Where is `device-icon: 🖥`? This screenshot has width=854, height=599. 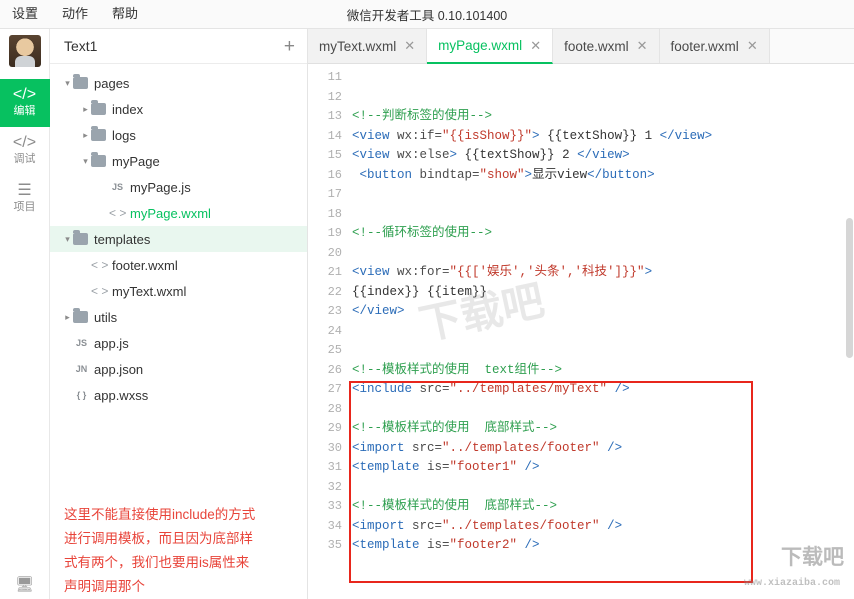
device-icon: 🖥 is located at coordinates (24, 587).